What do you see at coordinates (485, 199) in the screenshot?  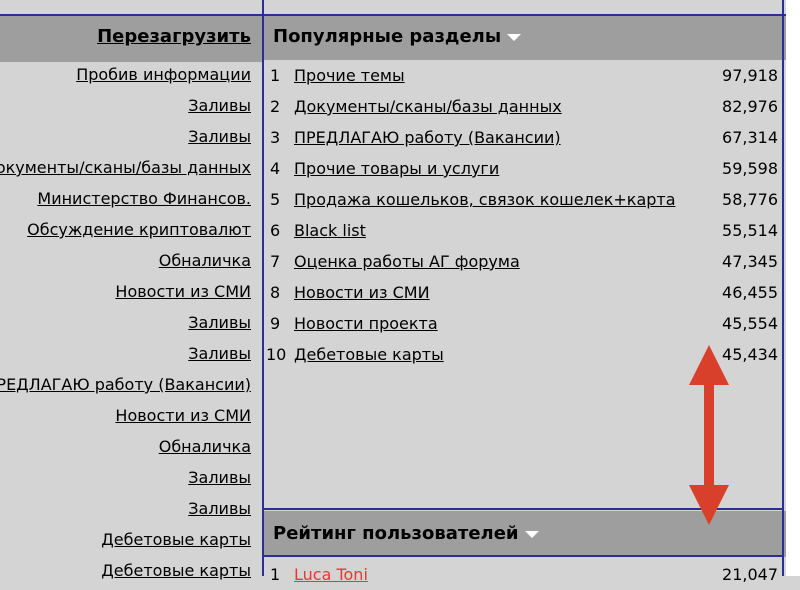 I see `section-link: Продажа кошельков, связок кошелек+карта` at bounding box center [485, 199].